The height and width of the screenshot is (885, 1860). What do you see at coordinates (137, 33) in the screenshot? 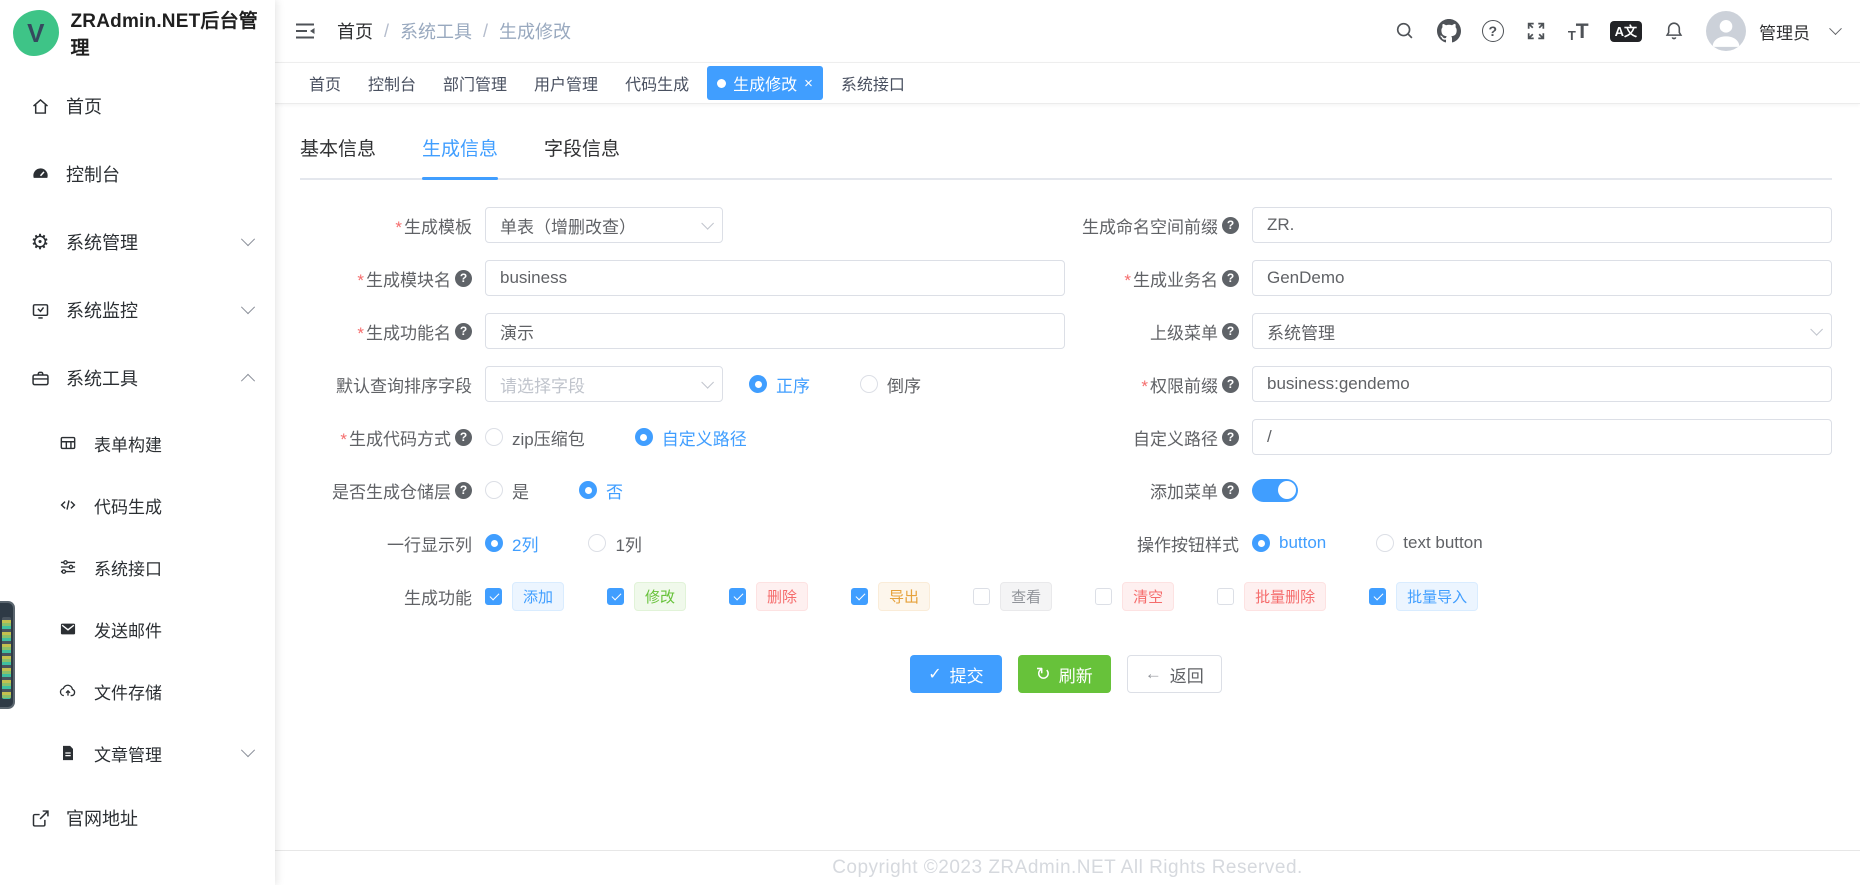
I see `app-logo-row: V ZRAdmin.NET后台管理` at bounding box center [137, 33].